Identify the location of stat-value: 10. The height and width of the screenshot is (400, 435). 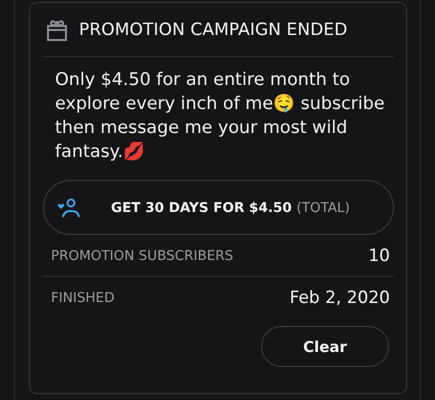
(379, 256).